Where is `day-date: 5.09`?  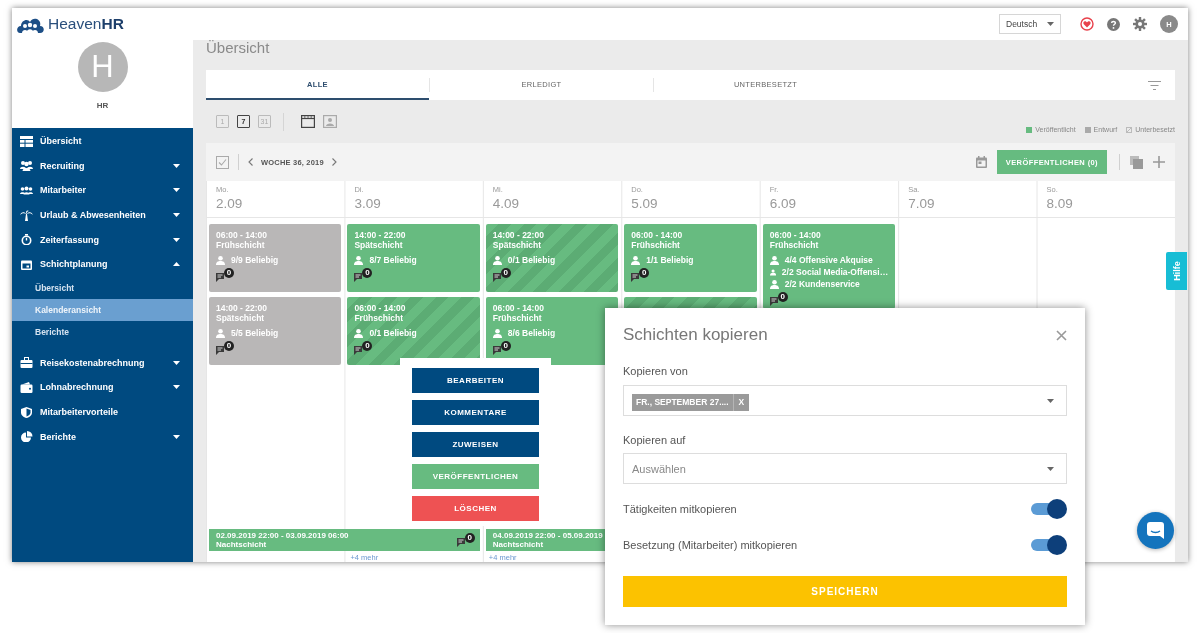 day-date: 5.09 is located at coordinates (645, 203).